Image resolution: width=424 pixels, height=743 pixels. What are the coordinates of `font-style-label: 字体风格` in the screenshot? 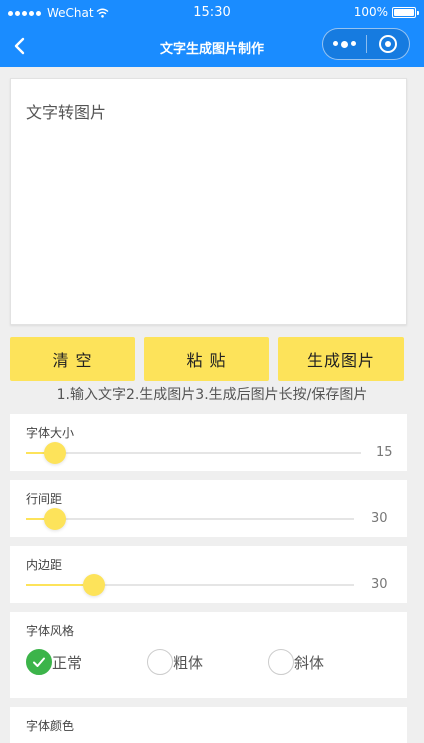 It's located at (50, 631).